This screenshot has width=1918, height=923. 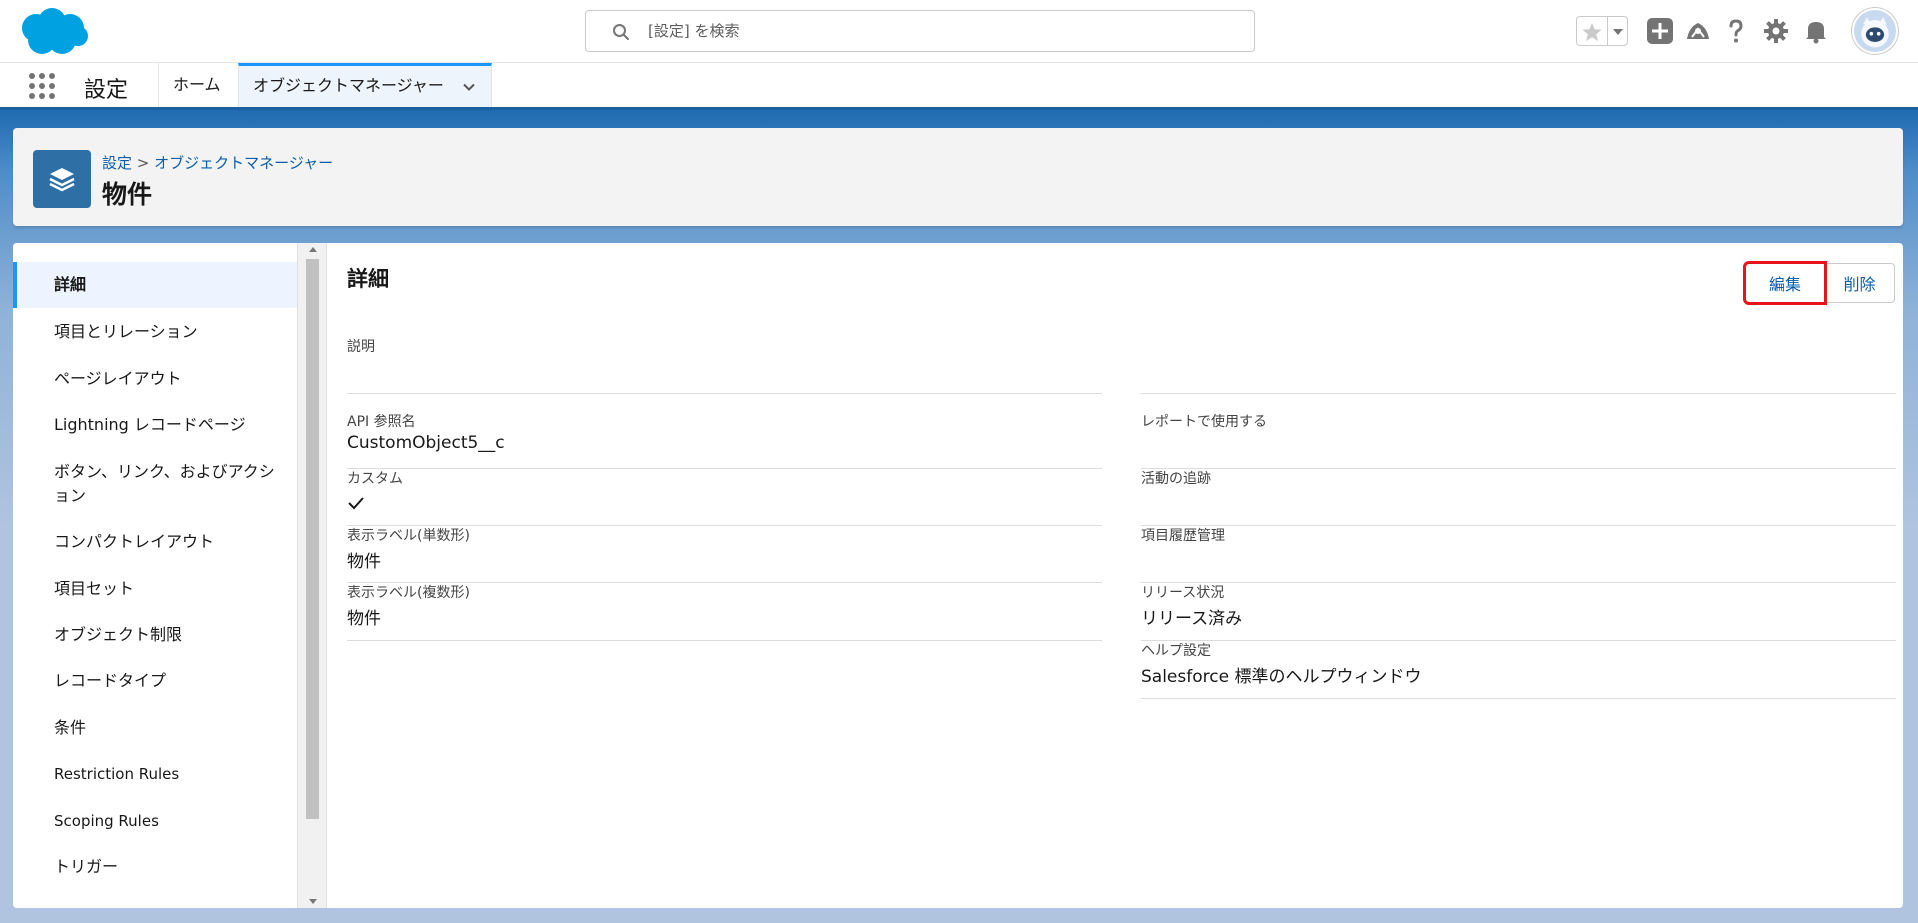 I want to click on astro-avatar-icon, so click(x=1875, y=32).